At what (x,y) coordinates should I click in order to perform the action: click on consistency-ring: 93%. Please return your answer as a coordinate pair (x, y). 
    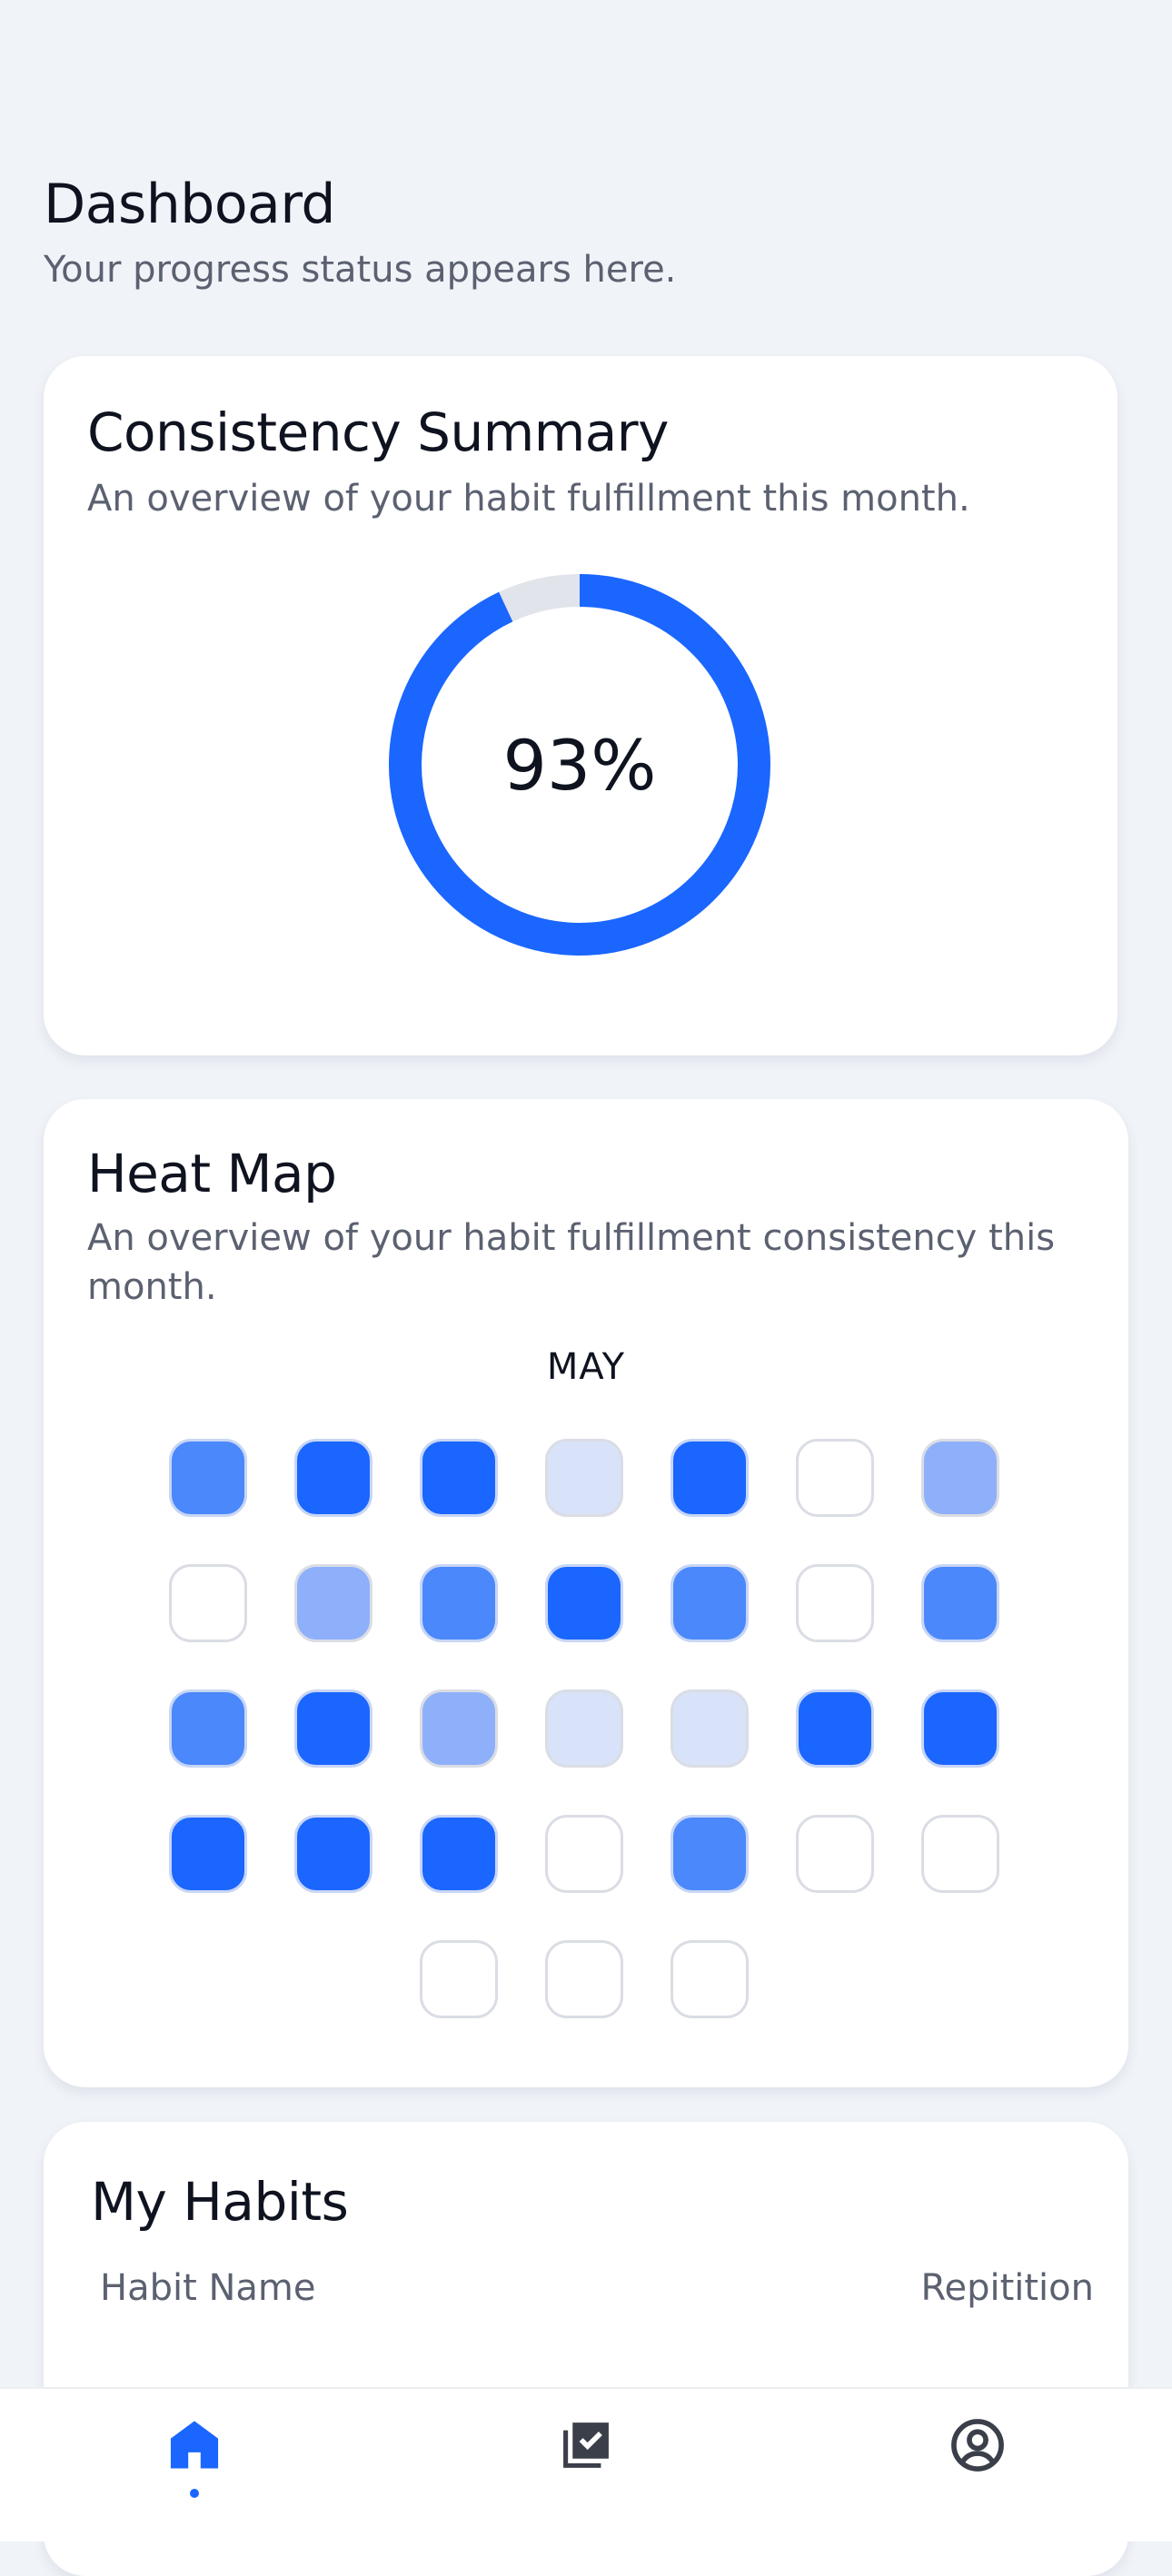
    Looking at the image, I should click on (579, 765).